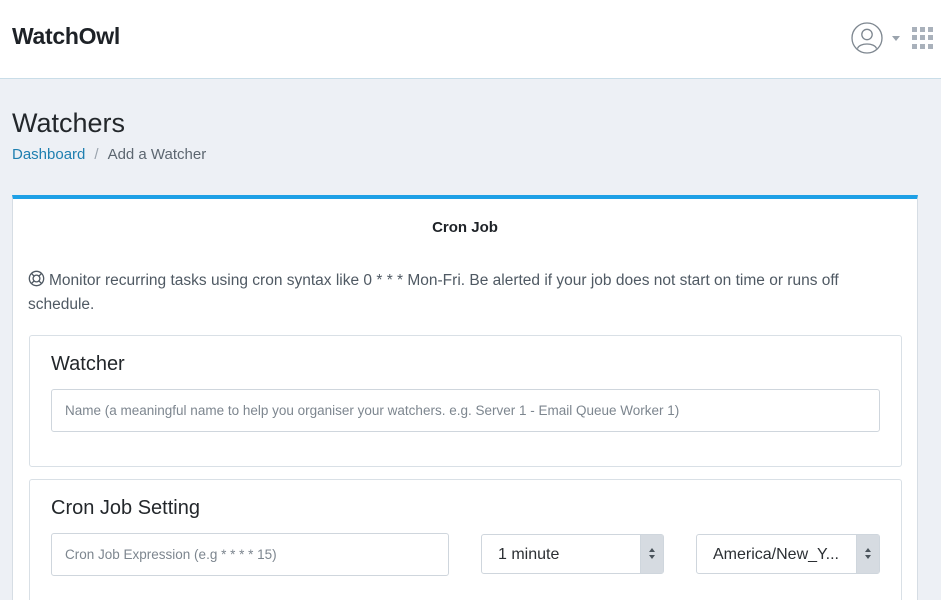 This screenshot has height=600, width=941. Describe the element at coordinates (572, 554) in the screenshot. I see `interval-select: 1 minute` at that location.